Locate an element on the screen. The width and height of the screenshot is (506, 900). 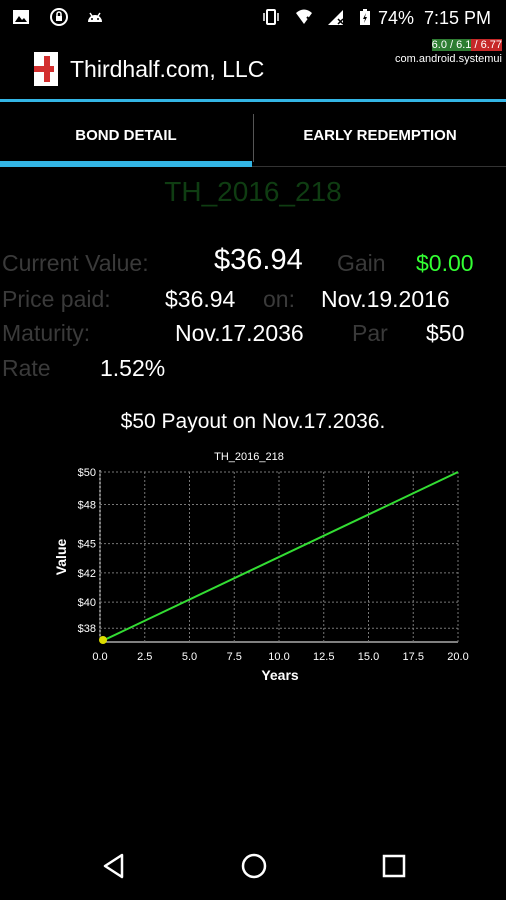
app-bar-divider is located at coordinates (253, 100).